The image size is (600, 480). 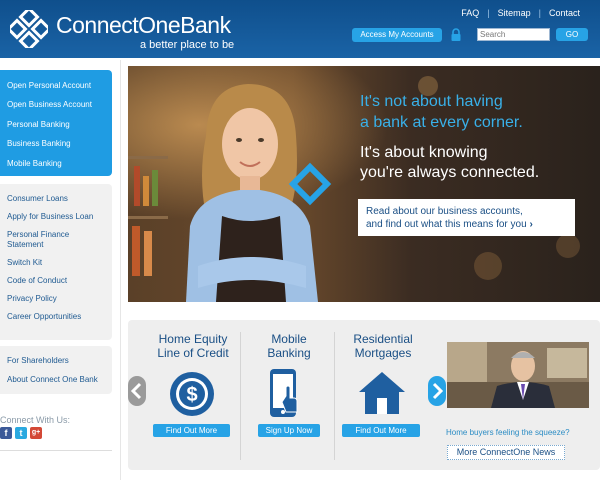 I want to click on dollar-icon: $, so click(x=192, y=394).